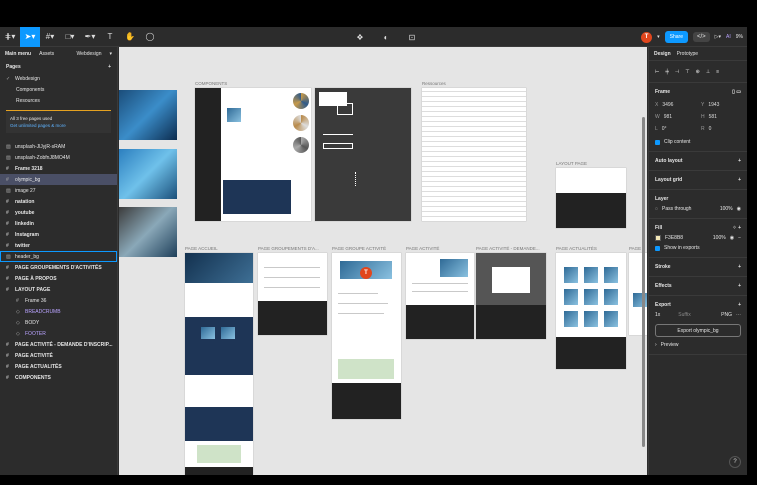 The height and width of the screenshot is (485, 757). I want to click on layer-item: ▨ unsplash-ZobfnJ8MO4M, so click(58, 157).